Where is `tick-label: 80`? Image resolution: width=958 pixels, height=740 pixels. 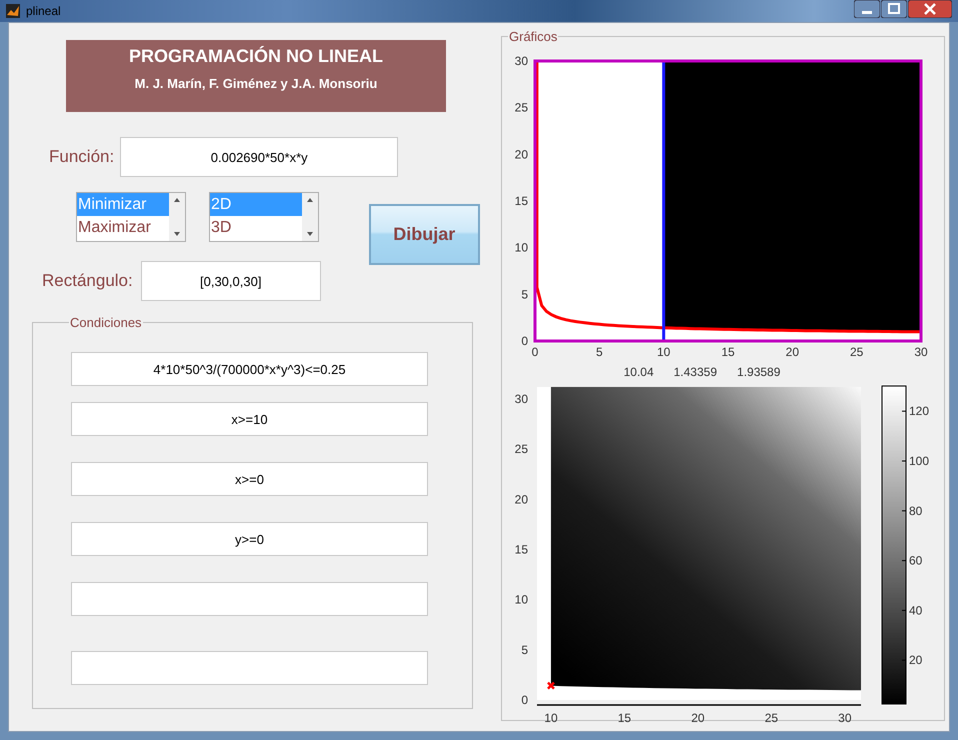
tick-label: 80 is located at coordinates (915, 511).